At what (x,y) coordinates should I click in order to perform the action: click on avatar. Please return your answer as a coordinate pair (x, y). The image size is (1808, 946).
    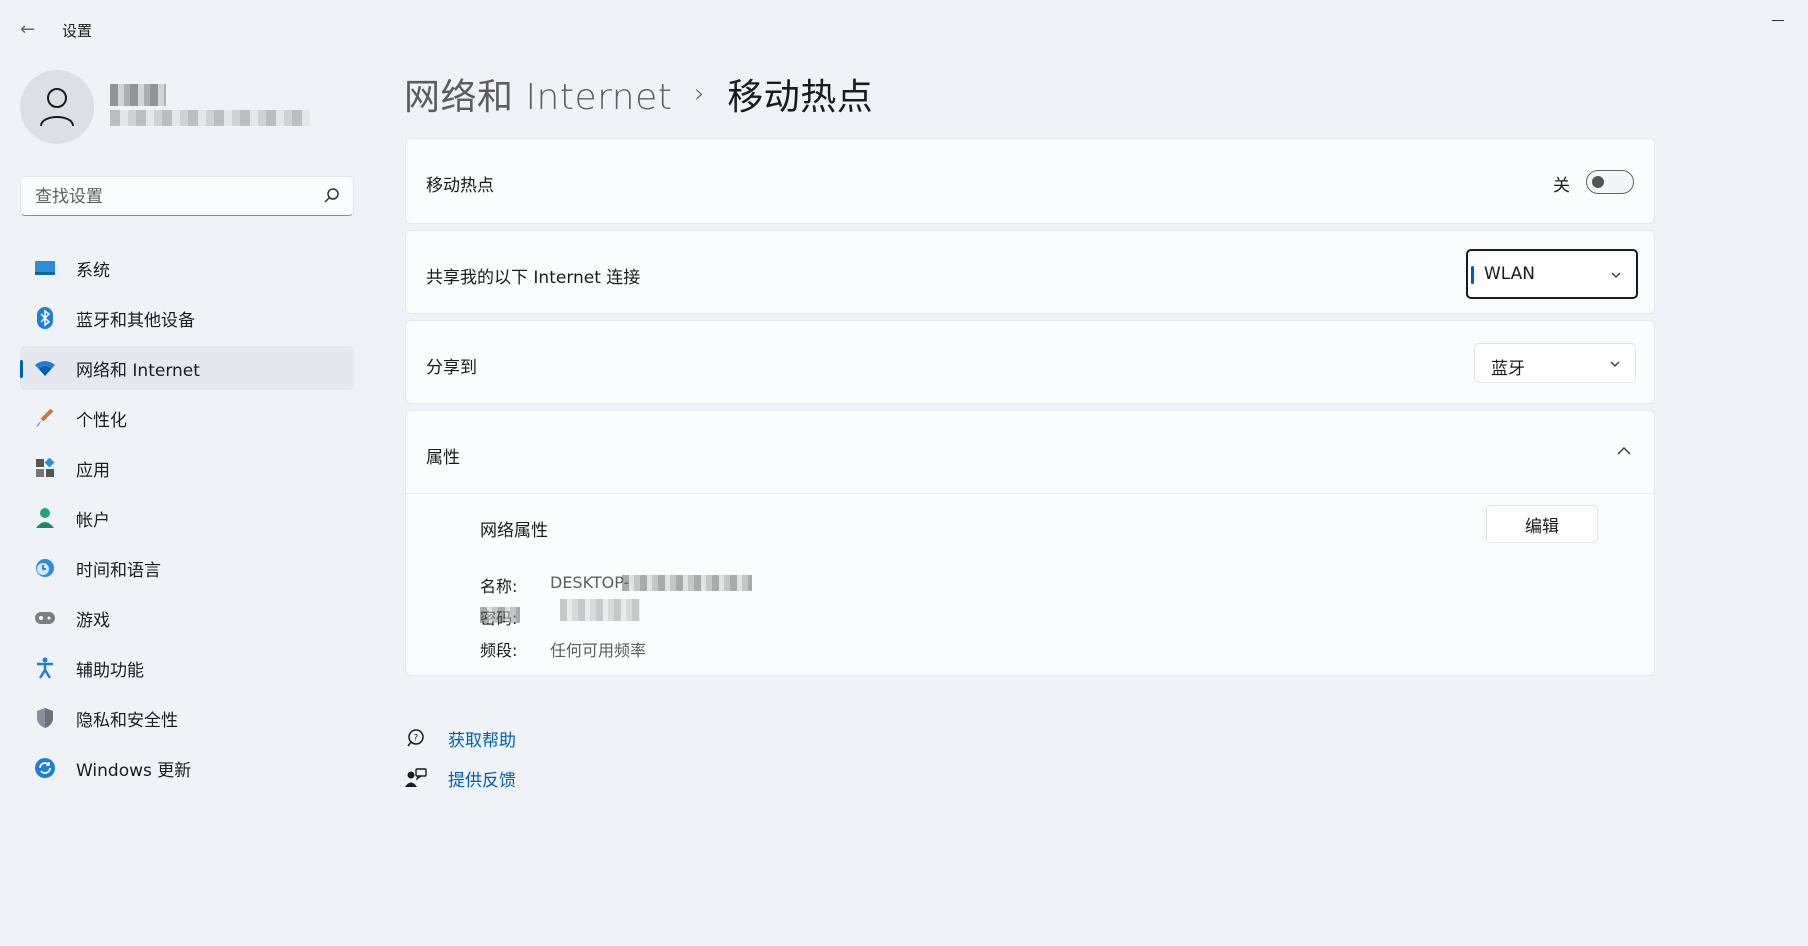
    Looking at the image, I should click on (57, 107).